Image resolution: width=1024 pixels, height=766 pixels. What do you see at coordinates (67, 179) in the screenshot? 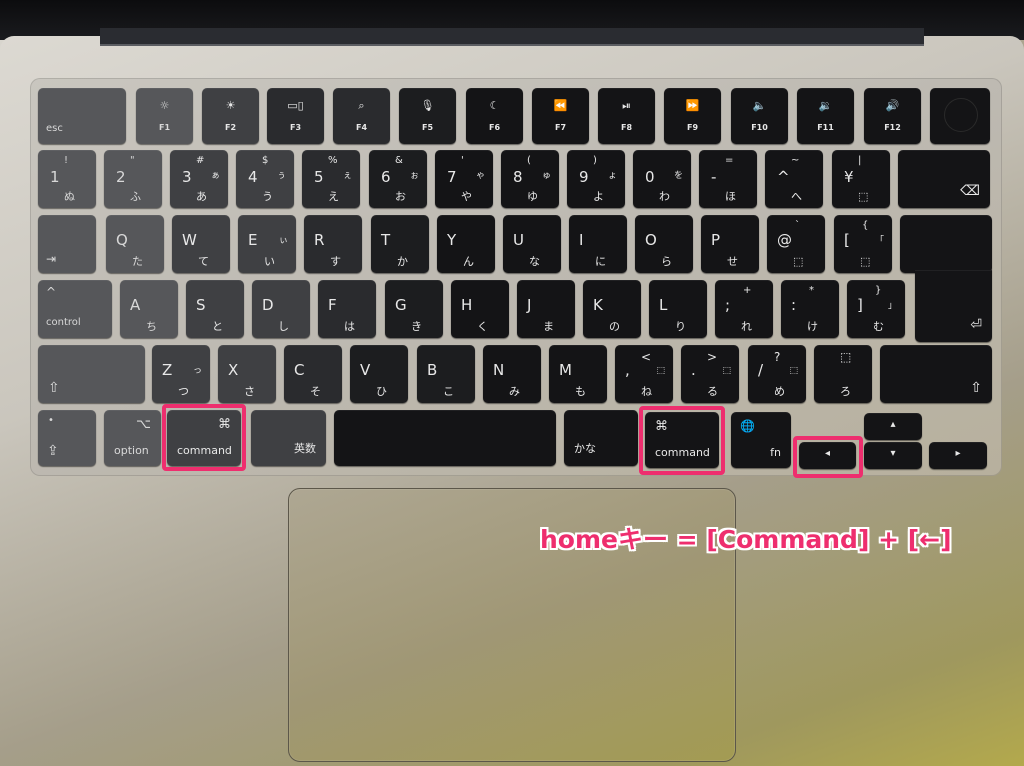
I see `key-1: 1! ぬ` at bounding box center [67, 179].